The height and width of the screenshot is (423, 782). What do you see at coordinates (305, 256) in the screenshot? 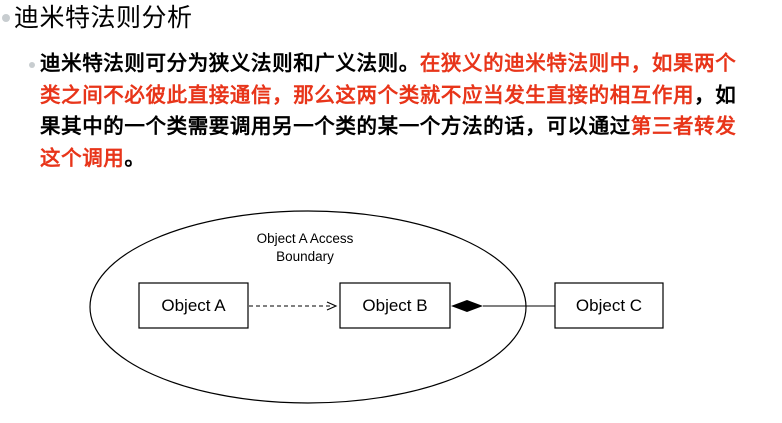
I see `boundary-label-line2: Boundary` at bounding box center [305, 256].